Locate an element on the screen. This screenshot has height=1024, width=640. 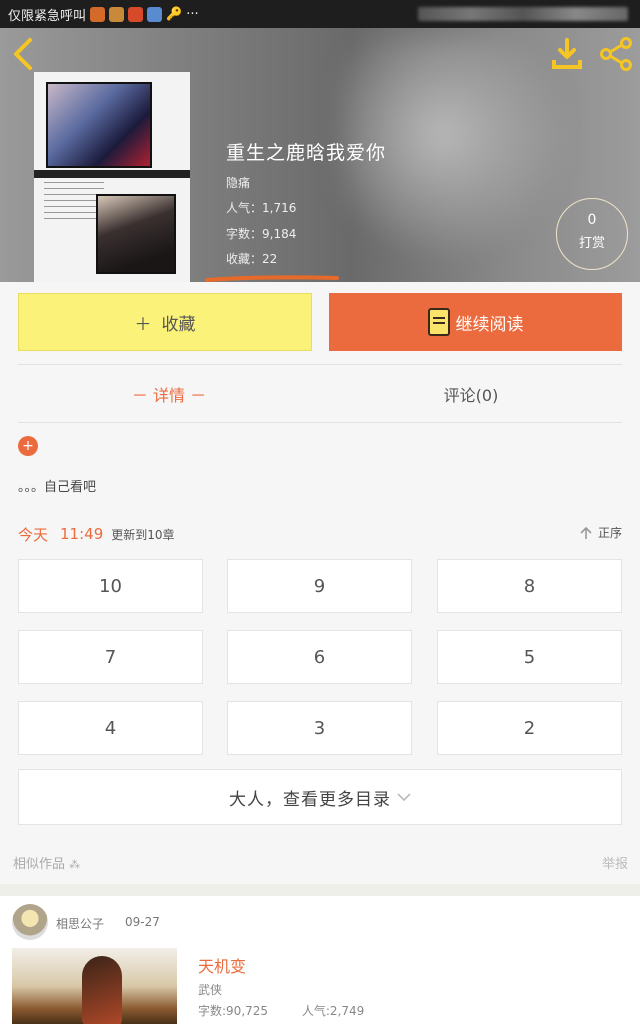
share-button is located at coordinates (616, 54).